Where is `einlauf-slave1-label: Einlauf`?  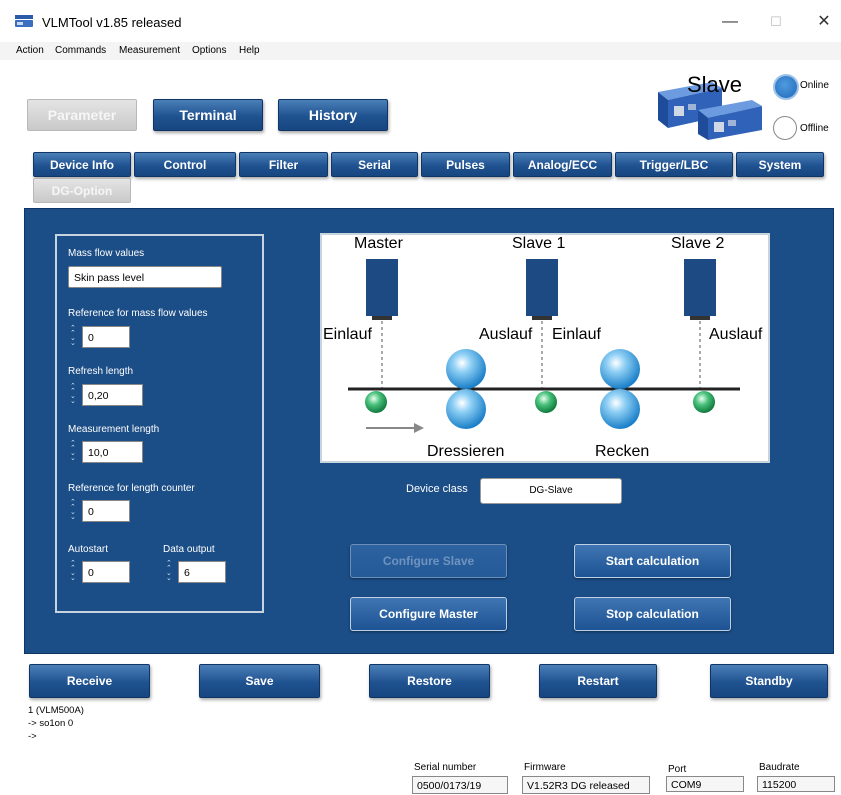 einlauf-slave1-label: Einlauf is located at coordinates (576, 334).